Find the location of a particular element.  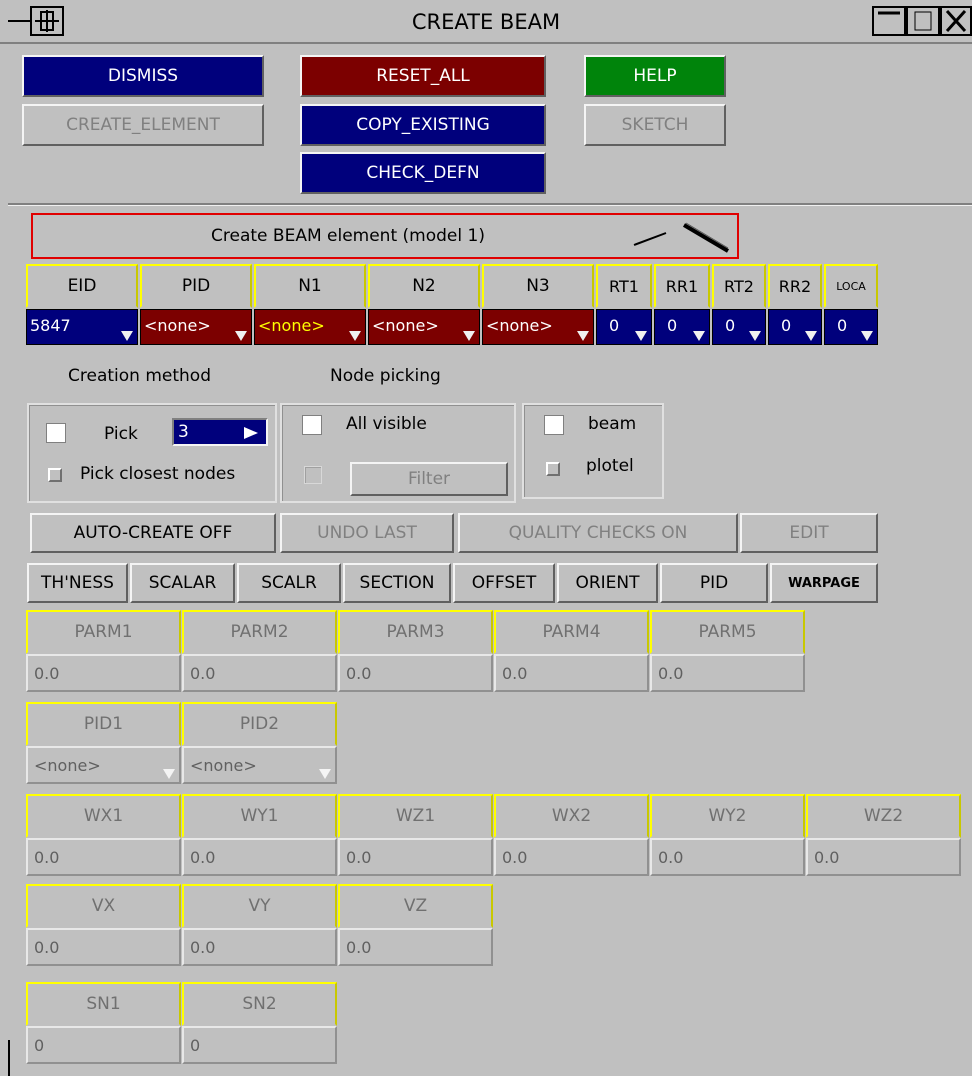

column-header: LOCA is located at coordinates (851, 286).